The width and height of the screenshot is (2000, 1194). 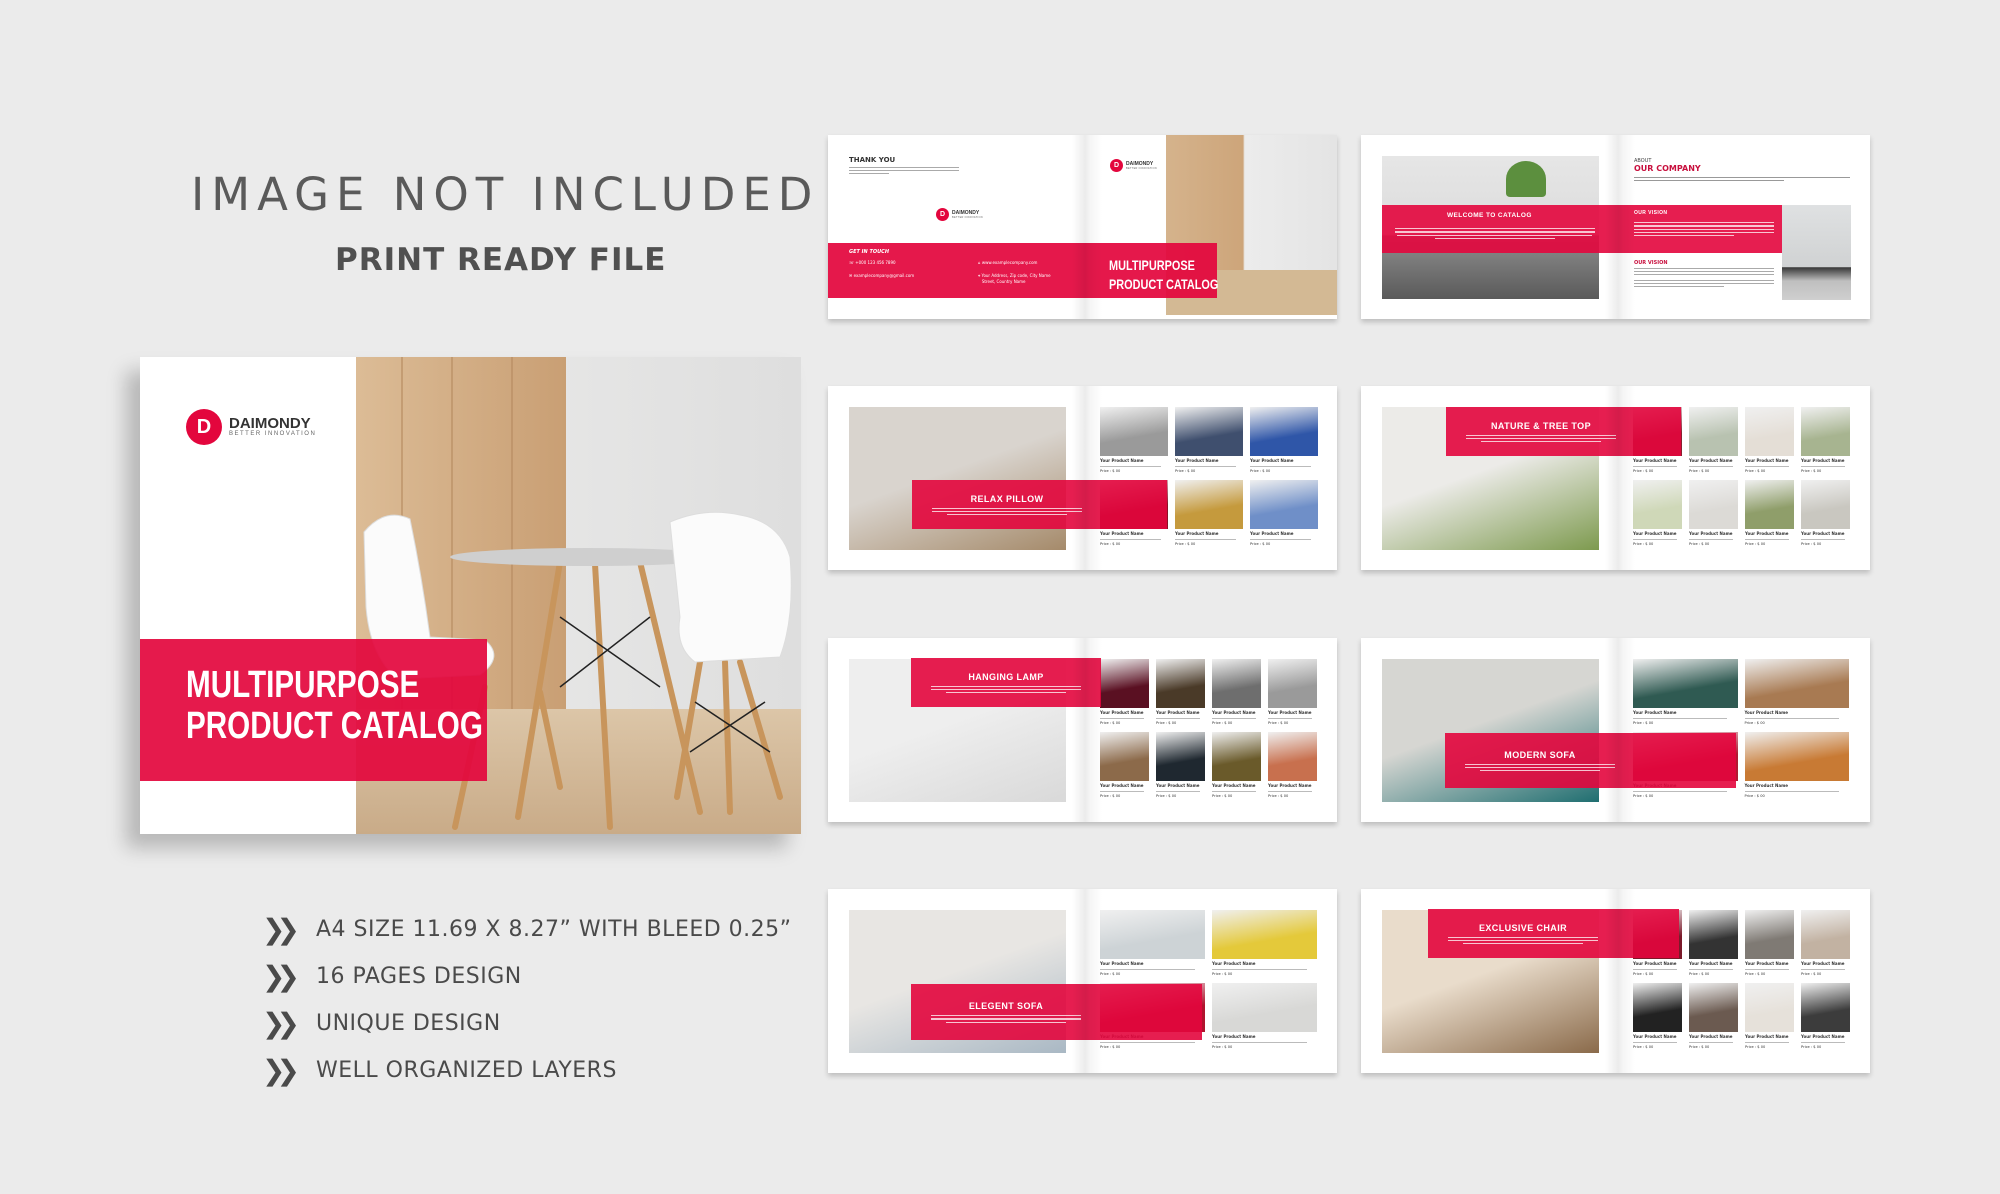 What do you see at coordinates (1056, 1012) in the screenshot?
I see `title-band: ELEGENT SOFA` at bounding box center [1056, 1012].